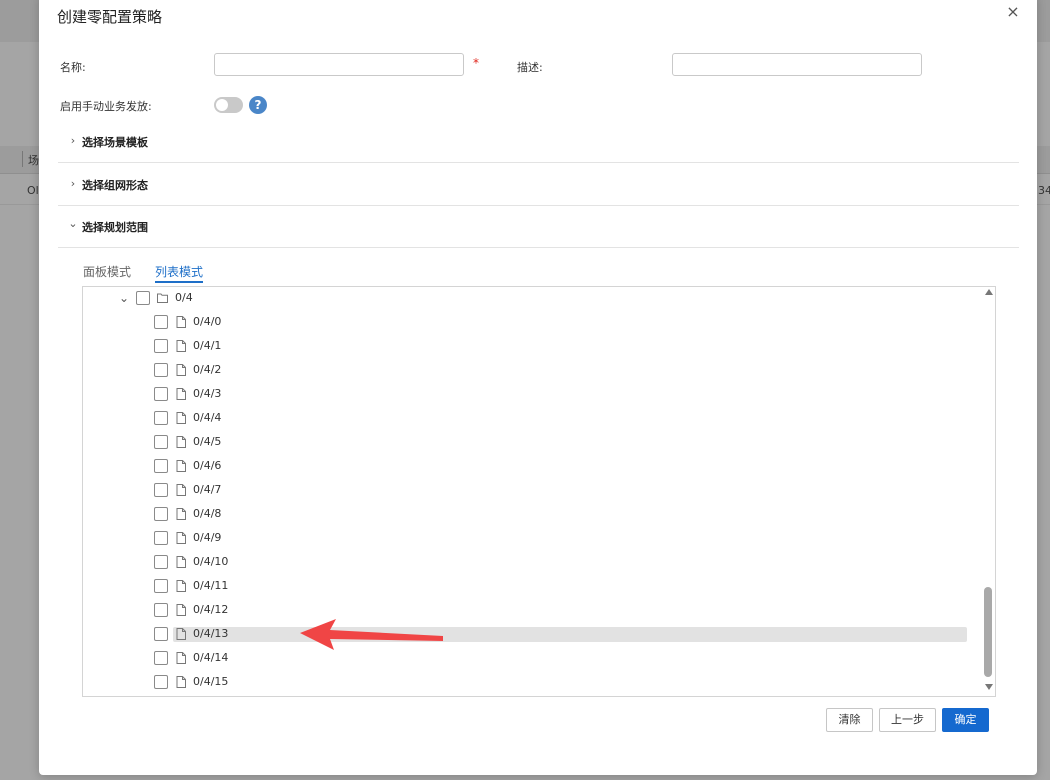 This screenshot has height=780, width=1050. What do you see at coordinates (498, 515) in the screenshot?
I see `tree-node-child: 0/4/8` at bounding box center [498, 515].